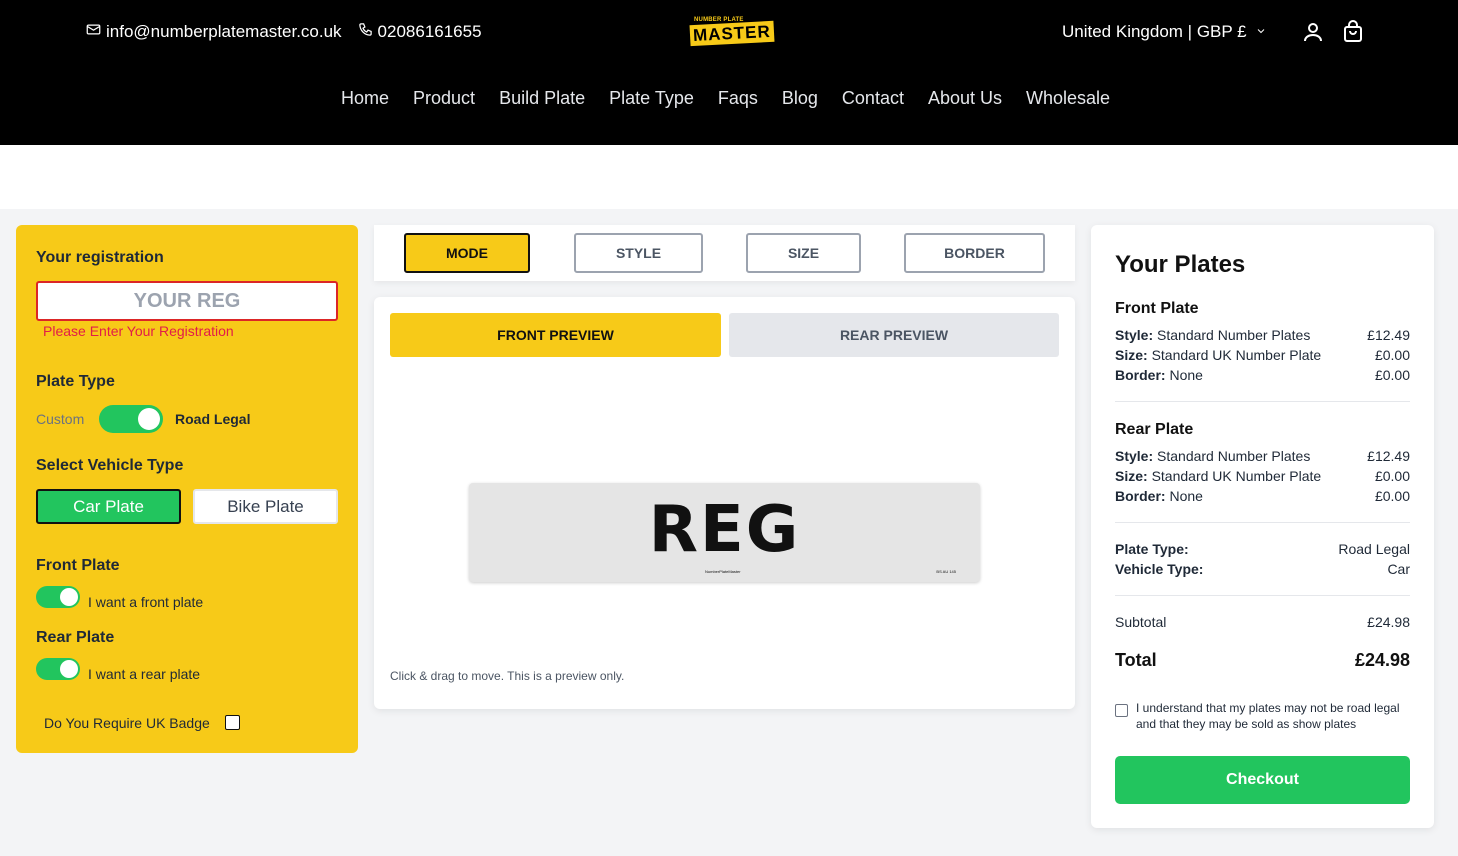  Describe the element at coordinates (1392, 496) in the screenshot. I see `rear-border-price: £0.00` at that location.